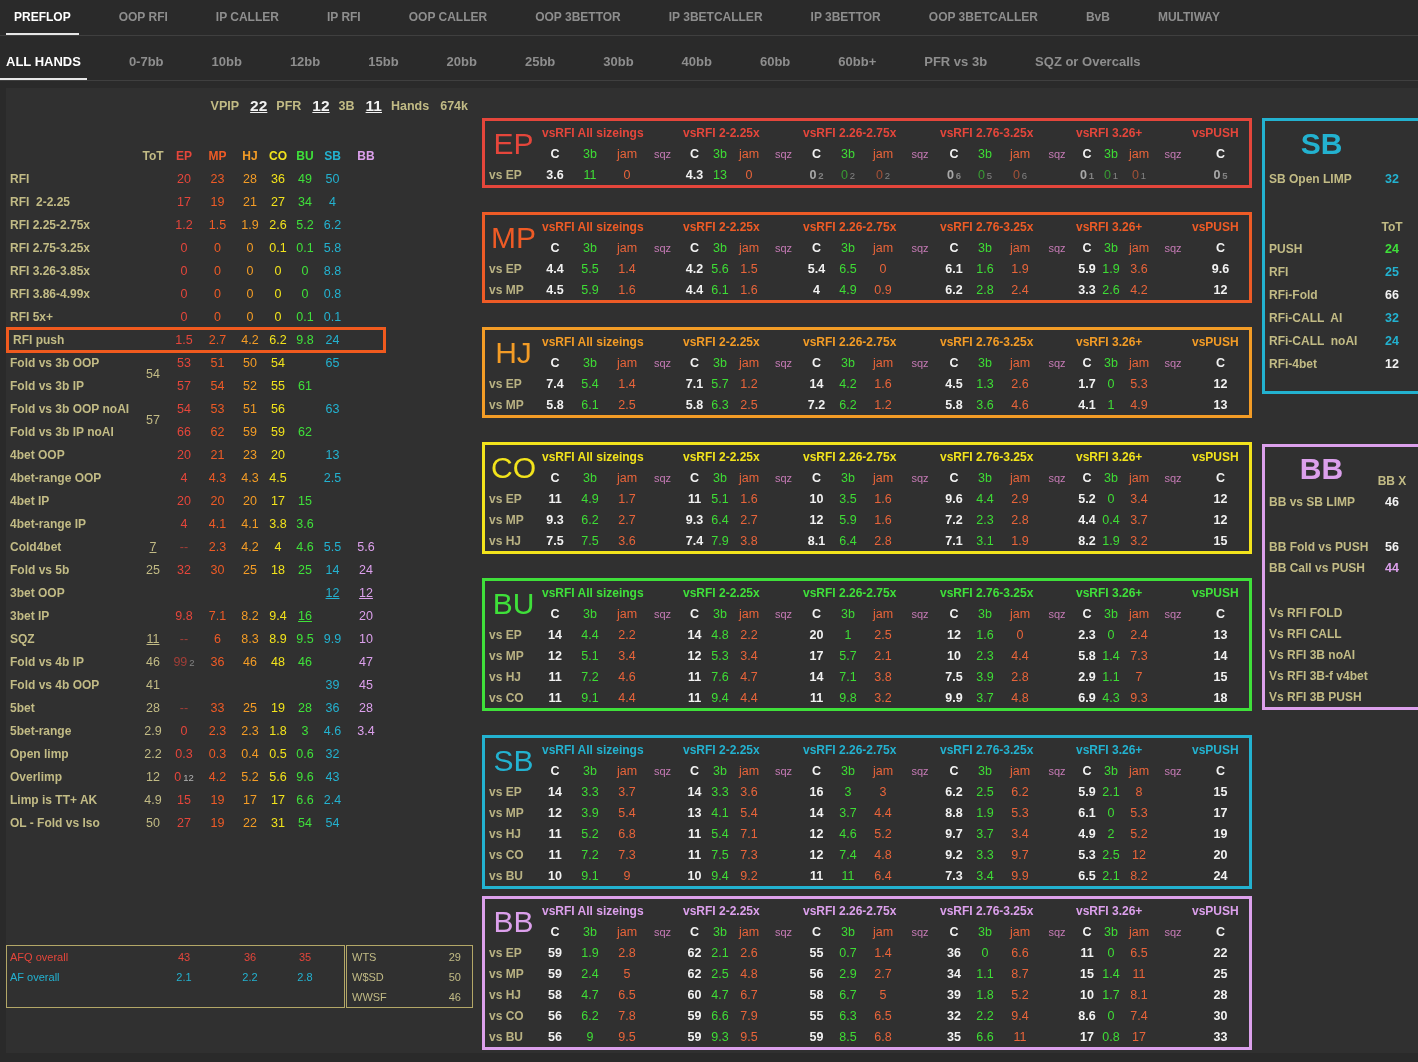 This screenshot has height=1062, width=1418. Describe the element at coordinates (226, 58) in the screenshot. I see `tab: 10bb` at that location.